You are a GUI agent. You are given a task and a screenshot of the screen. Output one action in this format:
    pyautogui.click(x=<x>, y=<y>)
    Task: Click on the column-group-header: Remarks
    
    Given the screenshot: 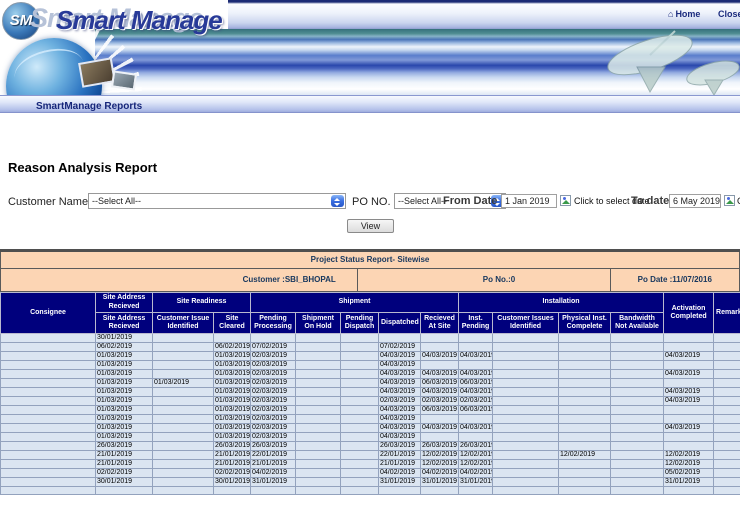 What is the action you would take?
    pyautogui.click(x=726, y=313)
    